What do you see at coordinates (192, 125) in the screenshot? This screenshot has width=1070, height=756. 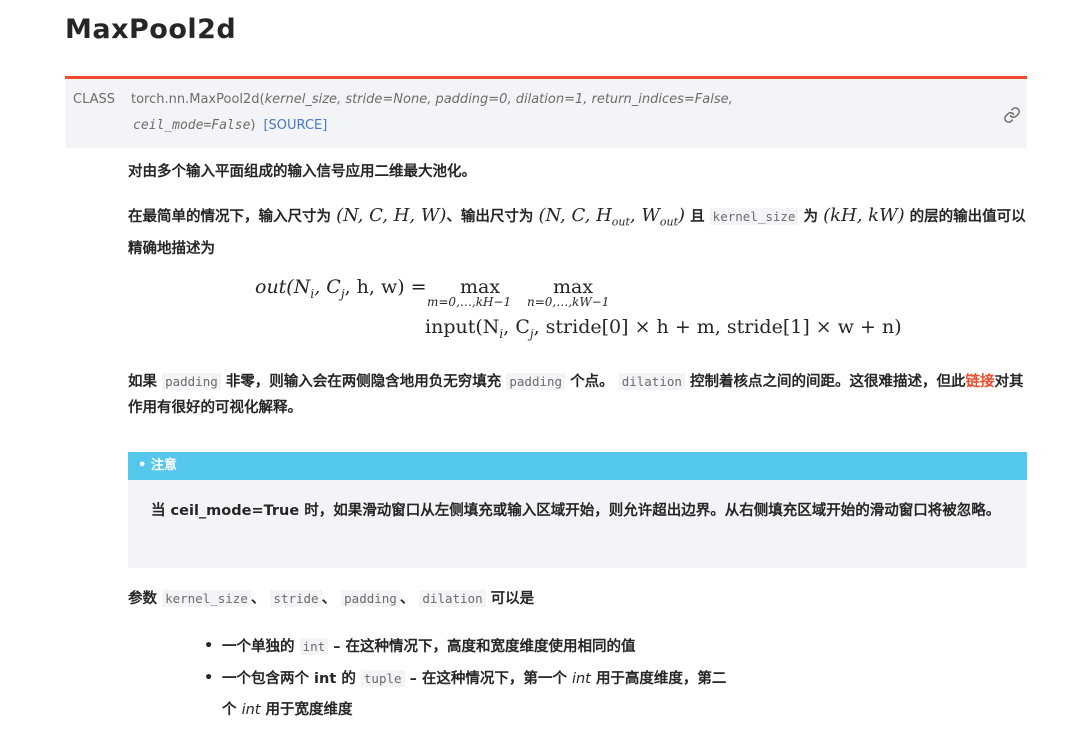 I see `signature-params-2: ceil_mode=False` at bounding box center [192, 125].